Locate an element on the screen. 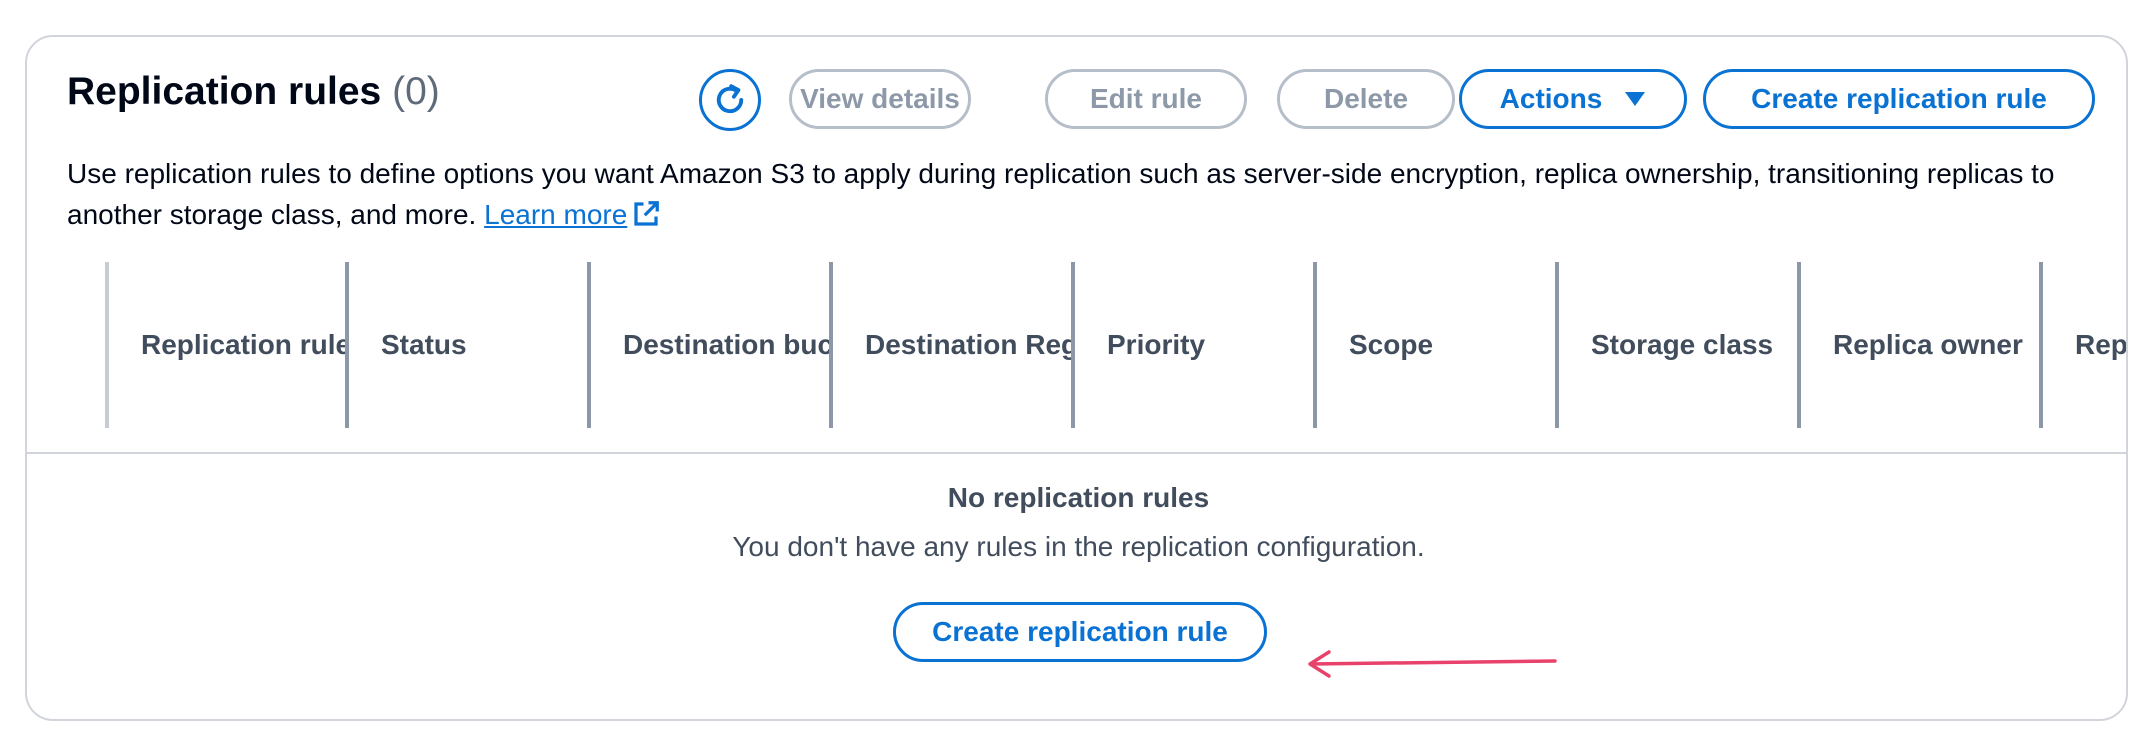  refresh-icon is located at coordinates (730, 99).